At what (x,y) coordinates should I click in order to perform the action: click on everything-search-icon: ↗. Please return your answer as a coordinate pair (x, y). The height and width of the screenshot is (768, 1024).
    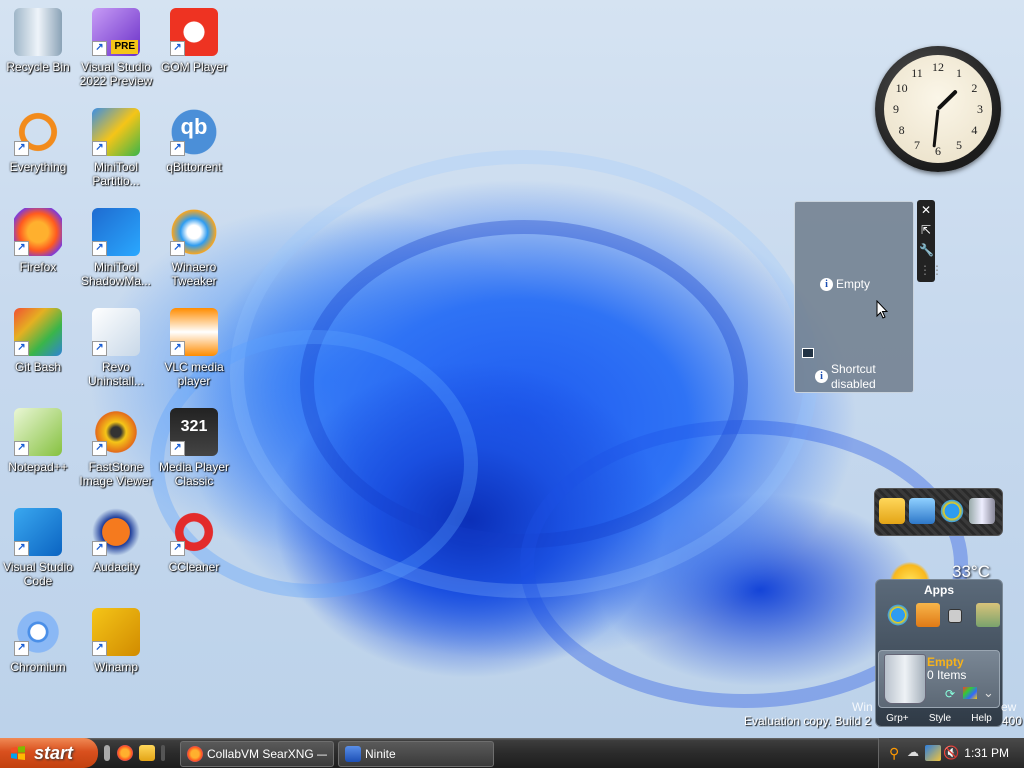
    Looking at the image, I should click on (38, 132).